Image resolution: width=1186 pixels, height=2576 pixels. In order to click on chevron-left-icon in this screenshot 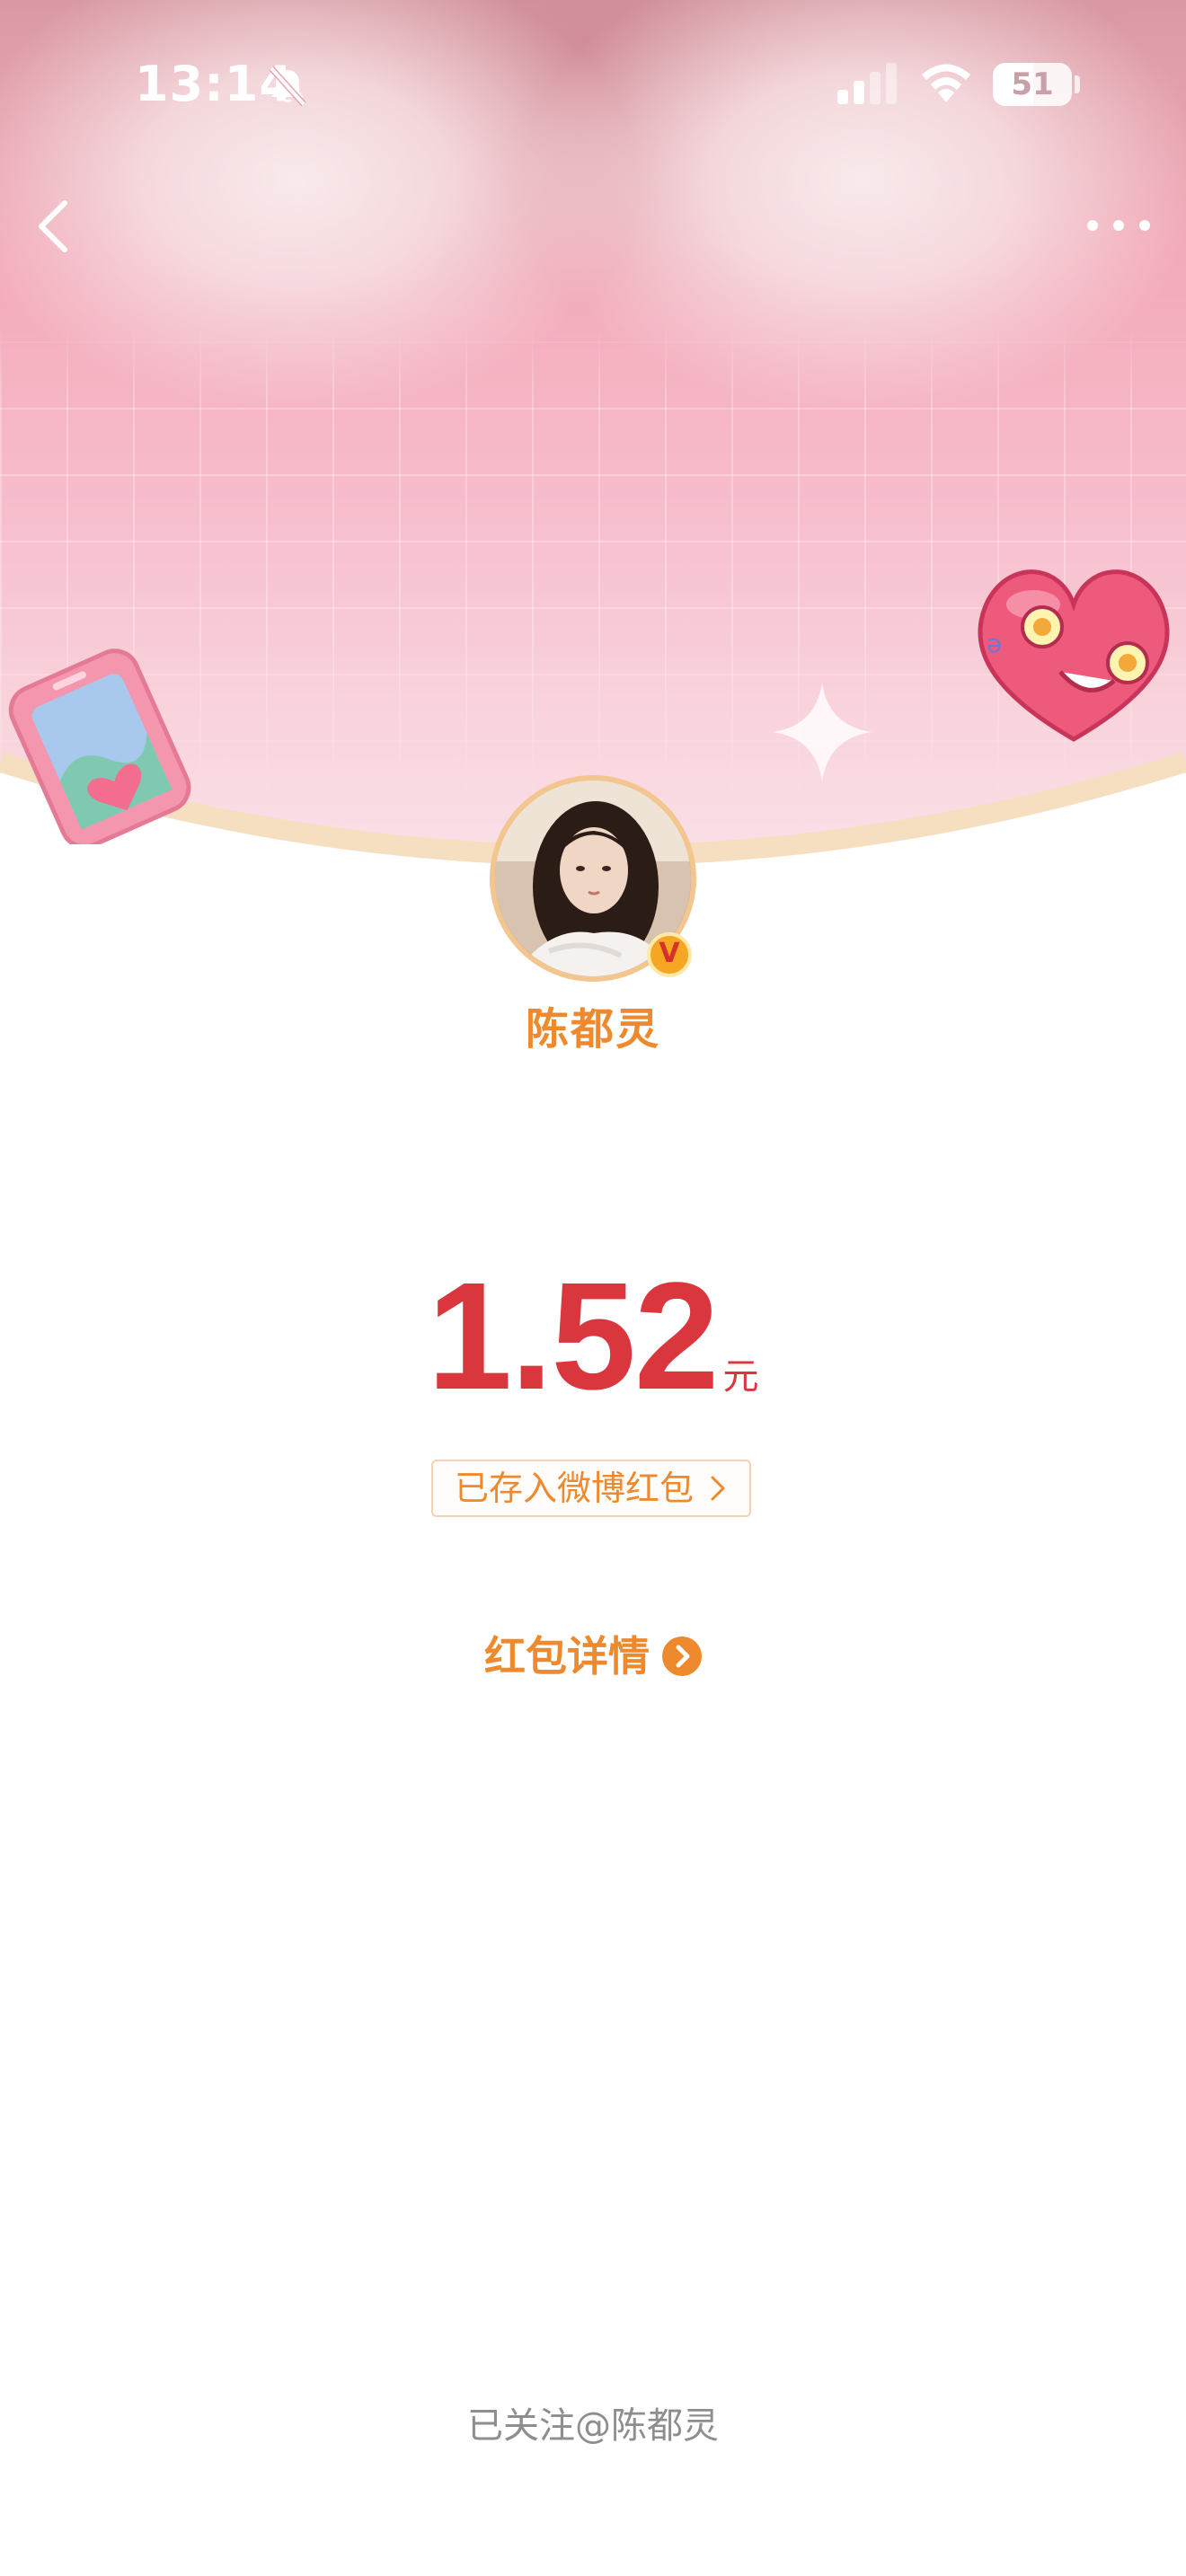, I will do `click(53, 226)`.